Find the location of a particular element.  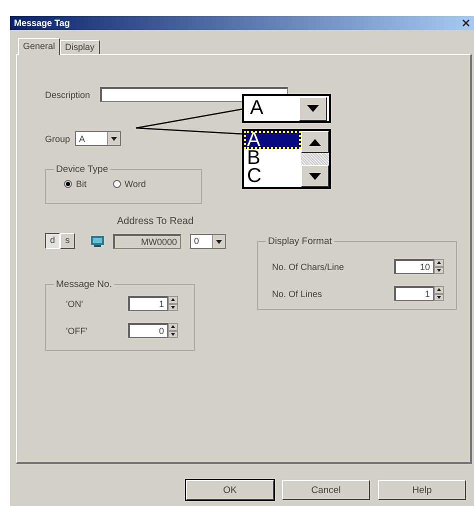

dialog-button: Cancel is located at coordinates (326, 490).